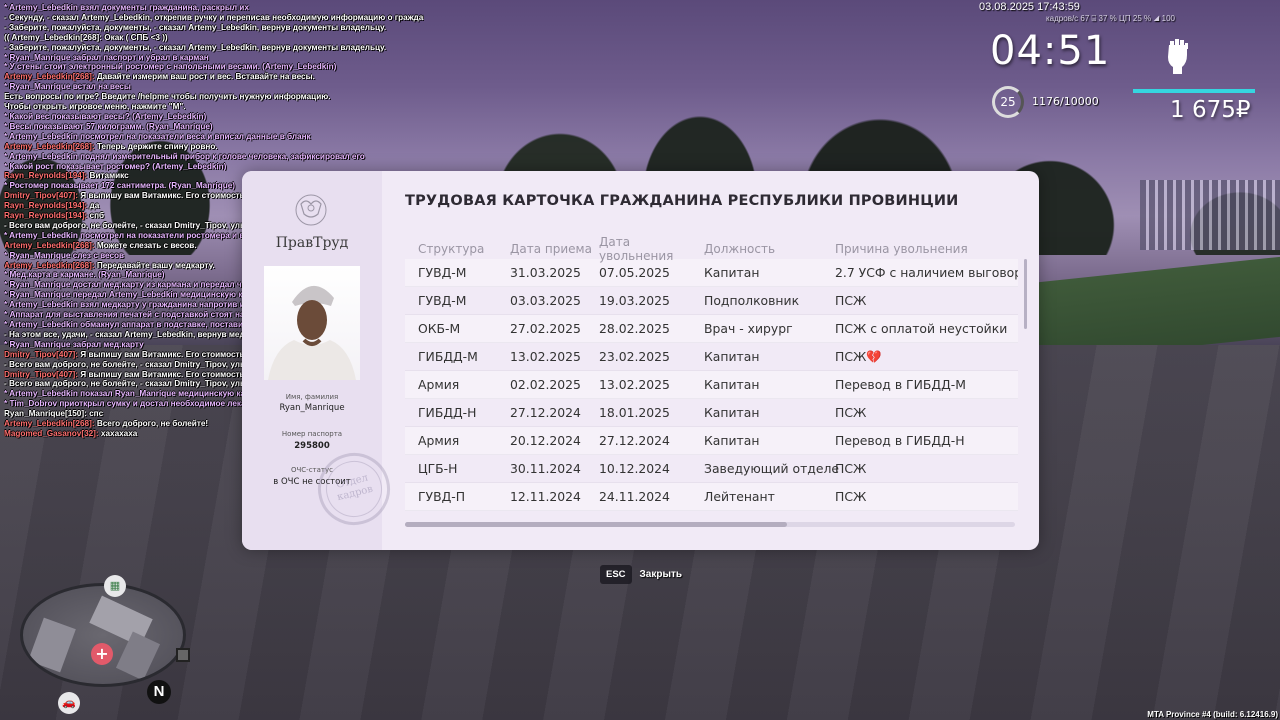 The image size is (1280, 720). I want to click on table-cell: ГИБДД-М, so click(448, 356).